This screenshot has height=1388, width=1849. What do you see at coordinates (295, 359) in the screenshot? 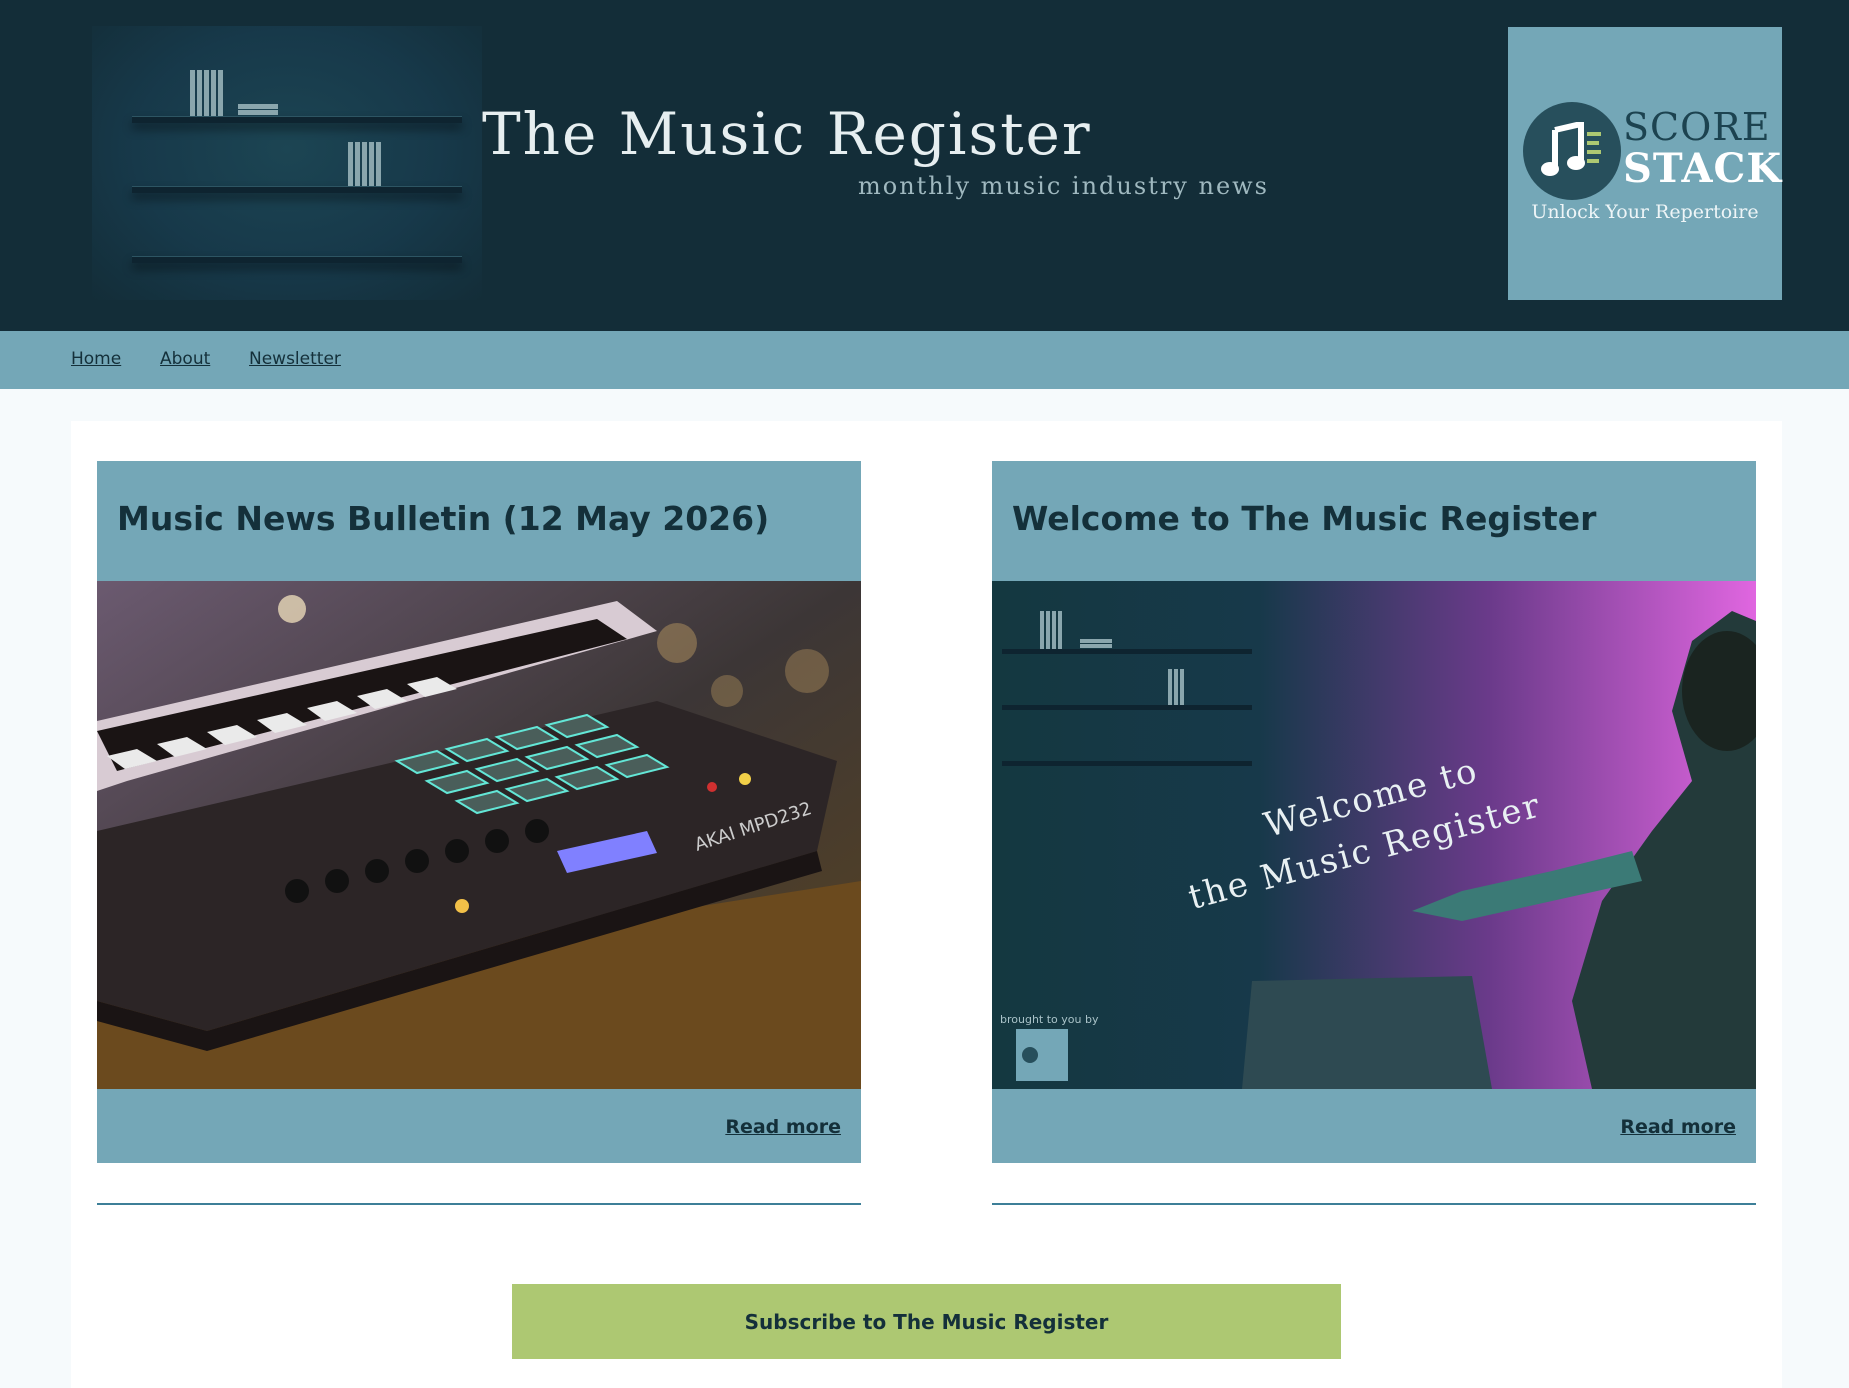
I see `nav-item-newsletter: Newsletter` at bounding box center [295, 359].